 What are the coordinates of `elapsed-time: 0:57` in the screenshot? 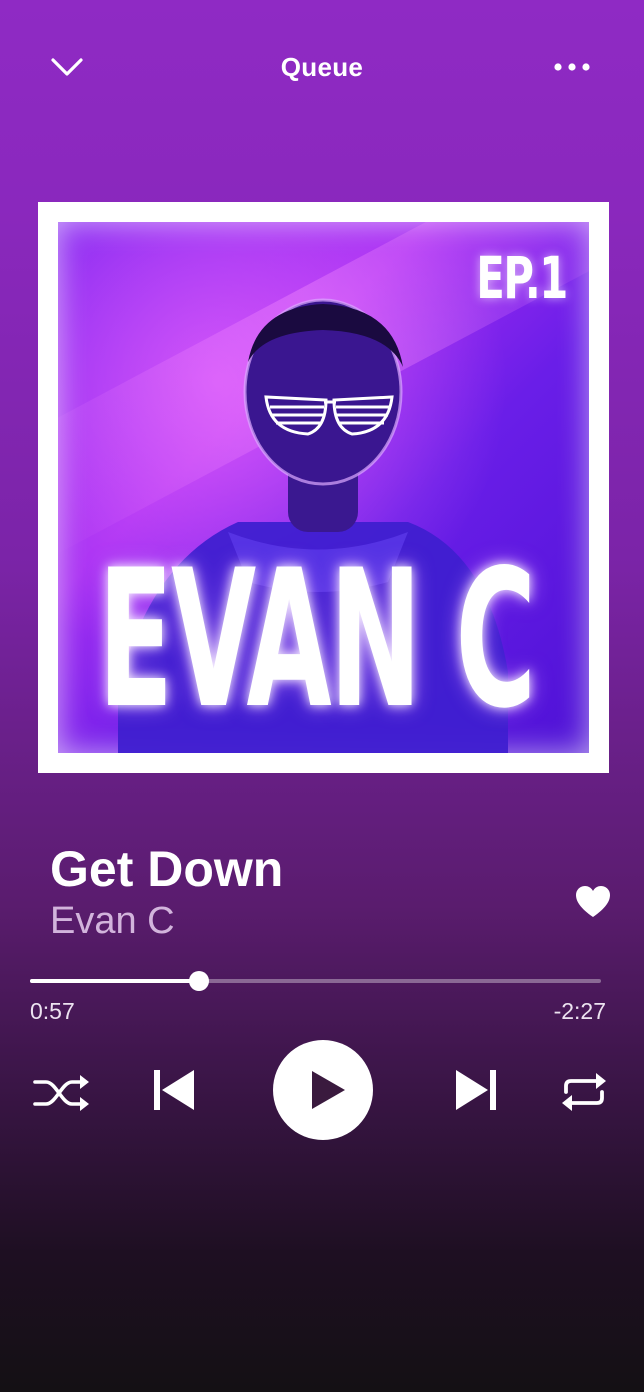 It's located at (52, 1011).